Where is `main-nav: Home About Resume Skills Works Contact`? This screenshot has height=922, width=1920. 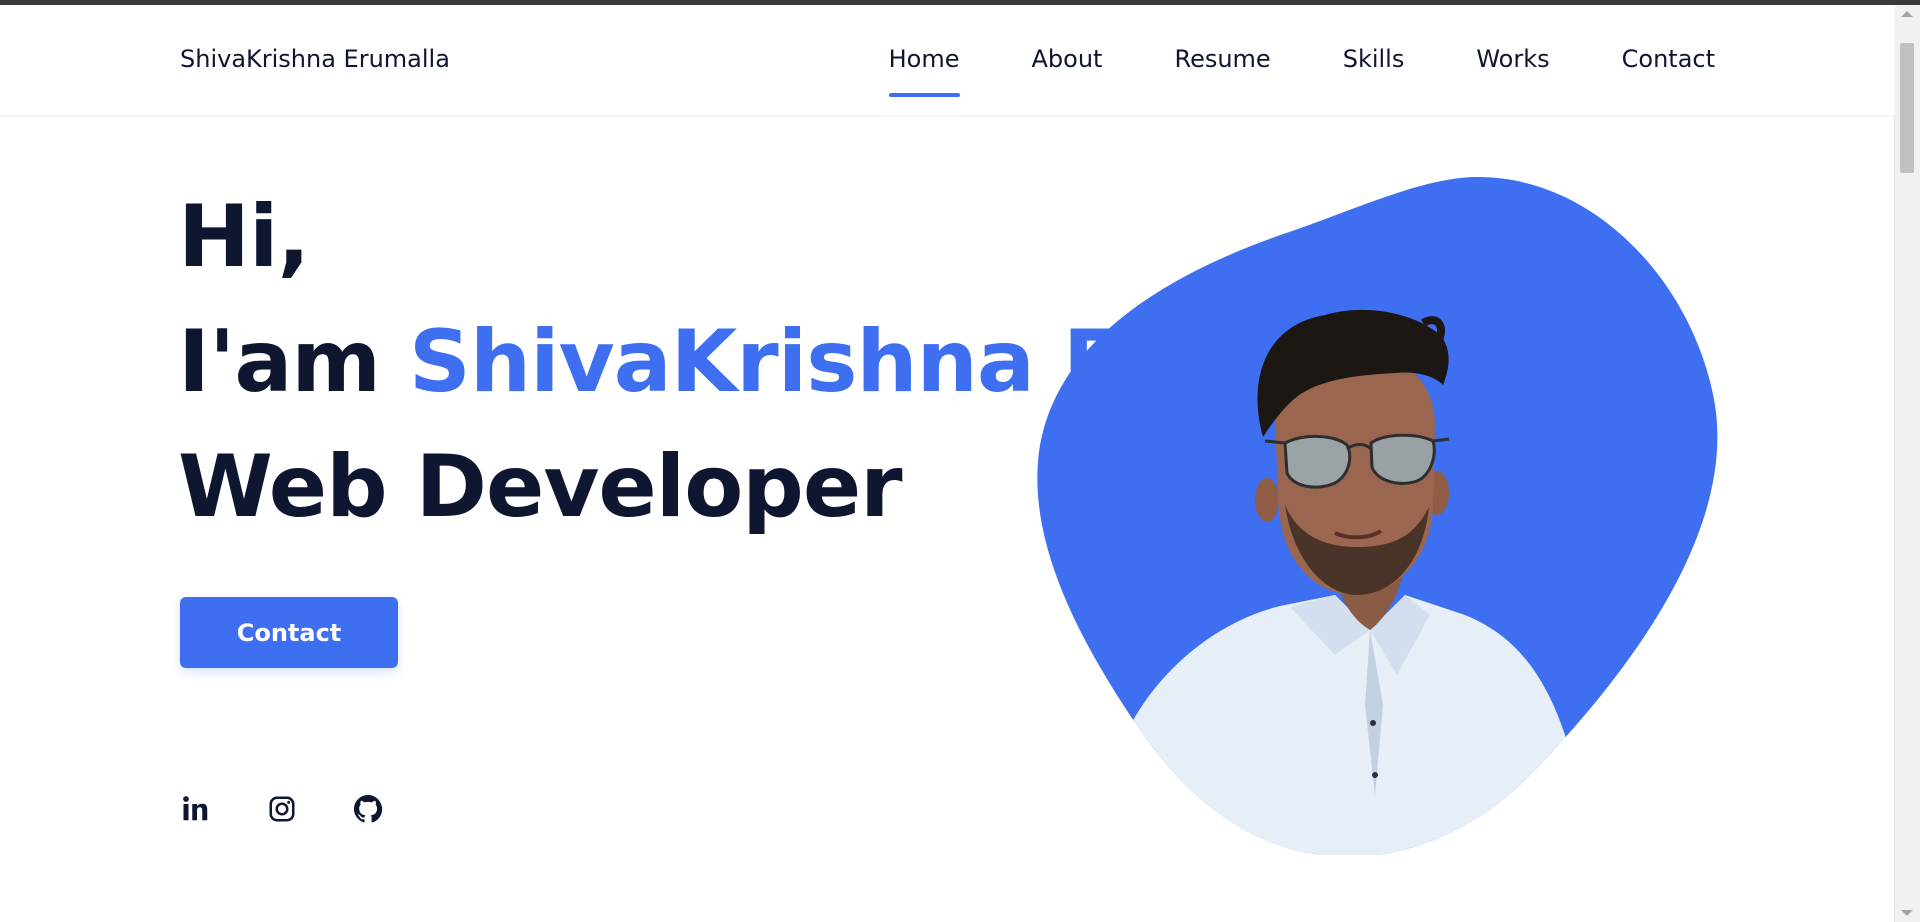 main-nav: Home About Resume Skills Works Contact is located at coordinates (1266, 71).